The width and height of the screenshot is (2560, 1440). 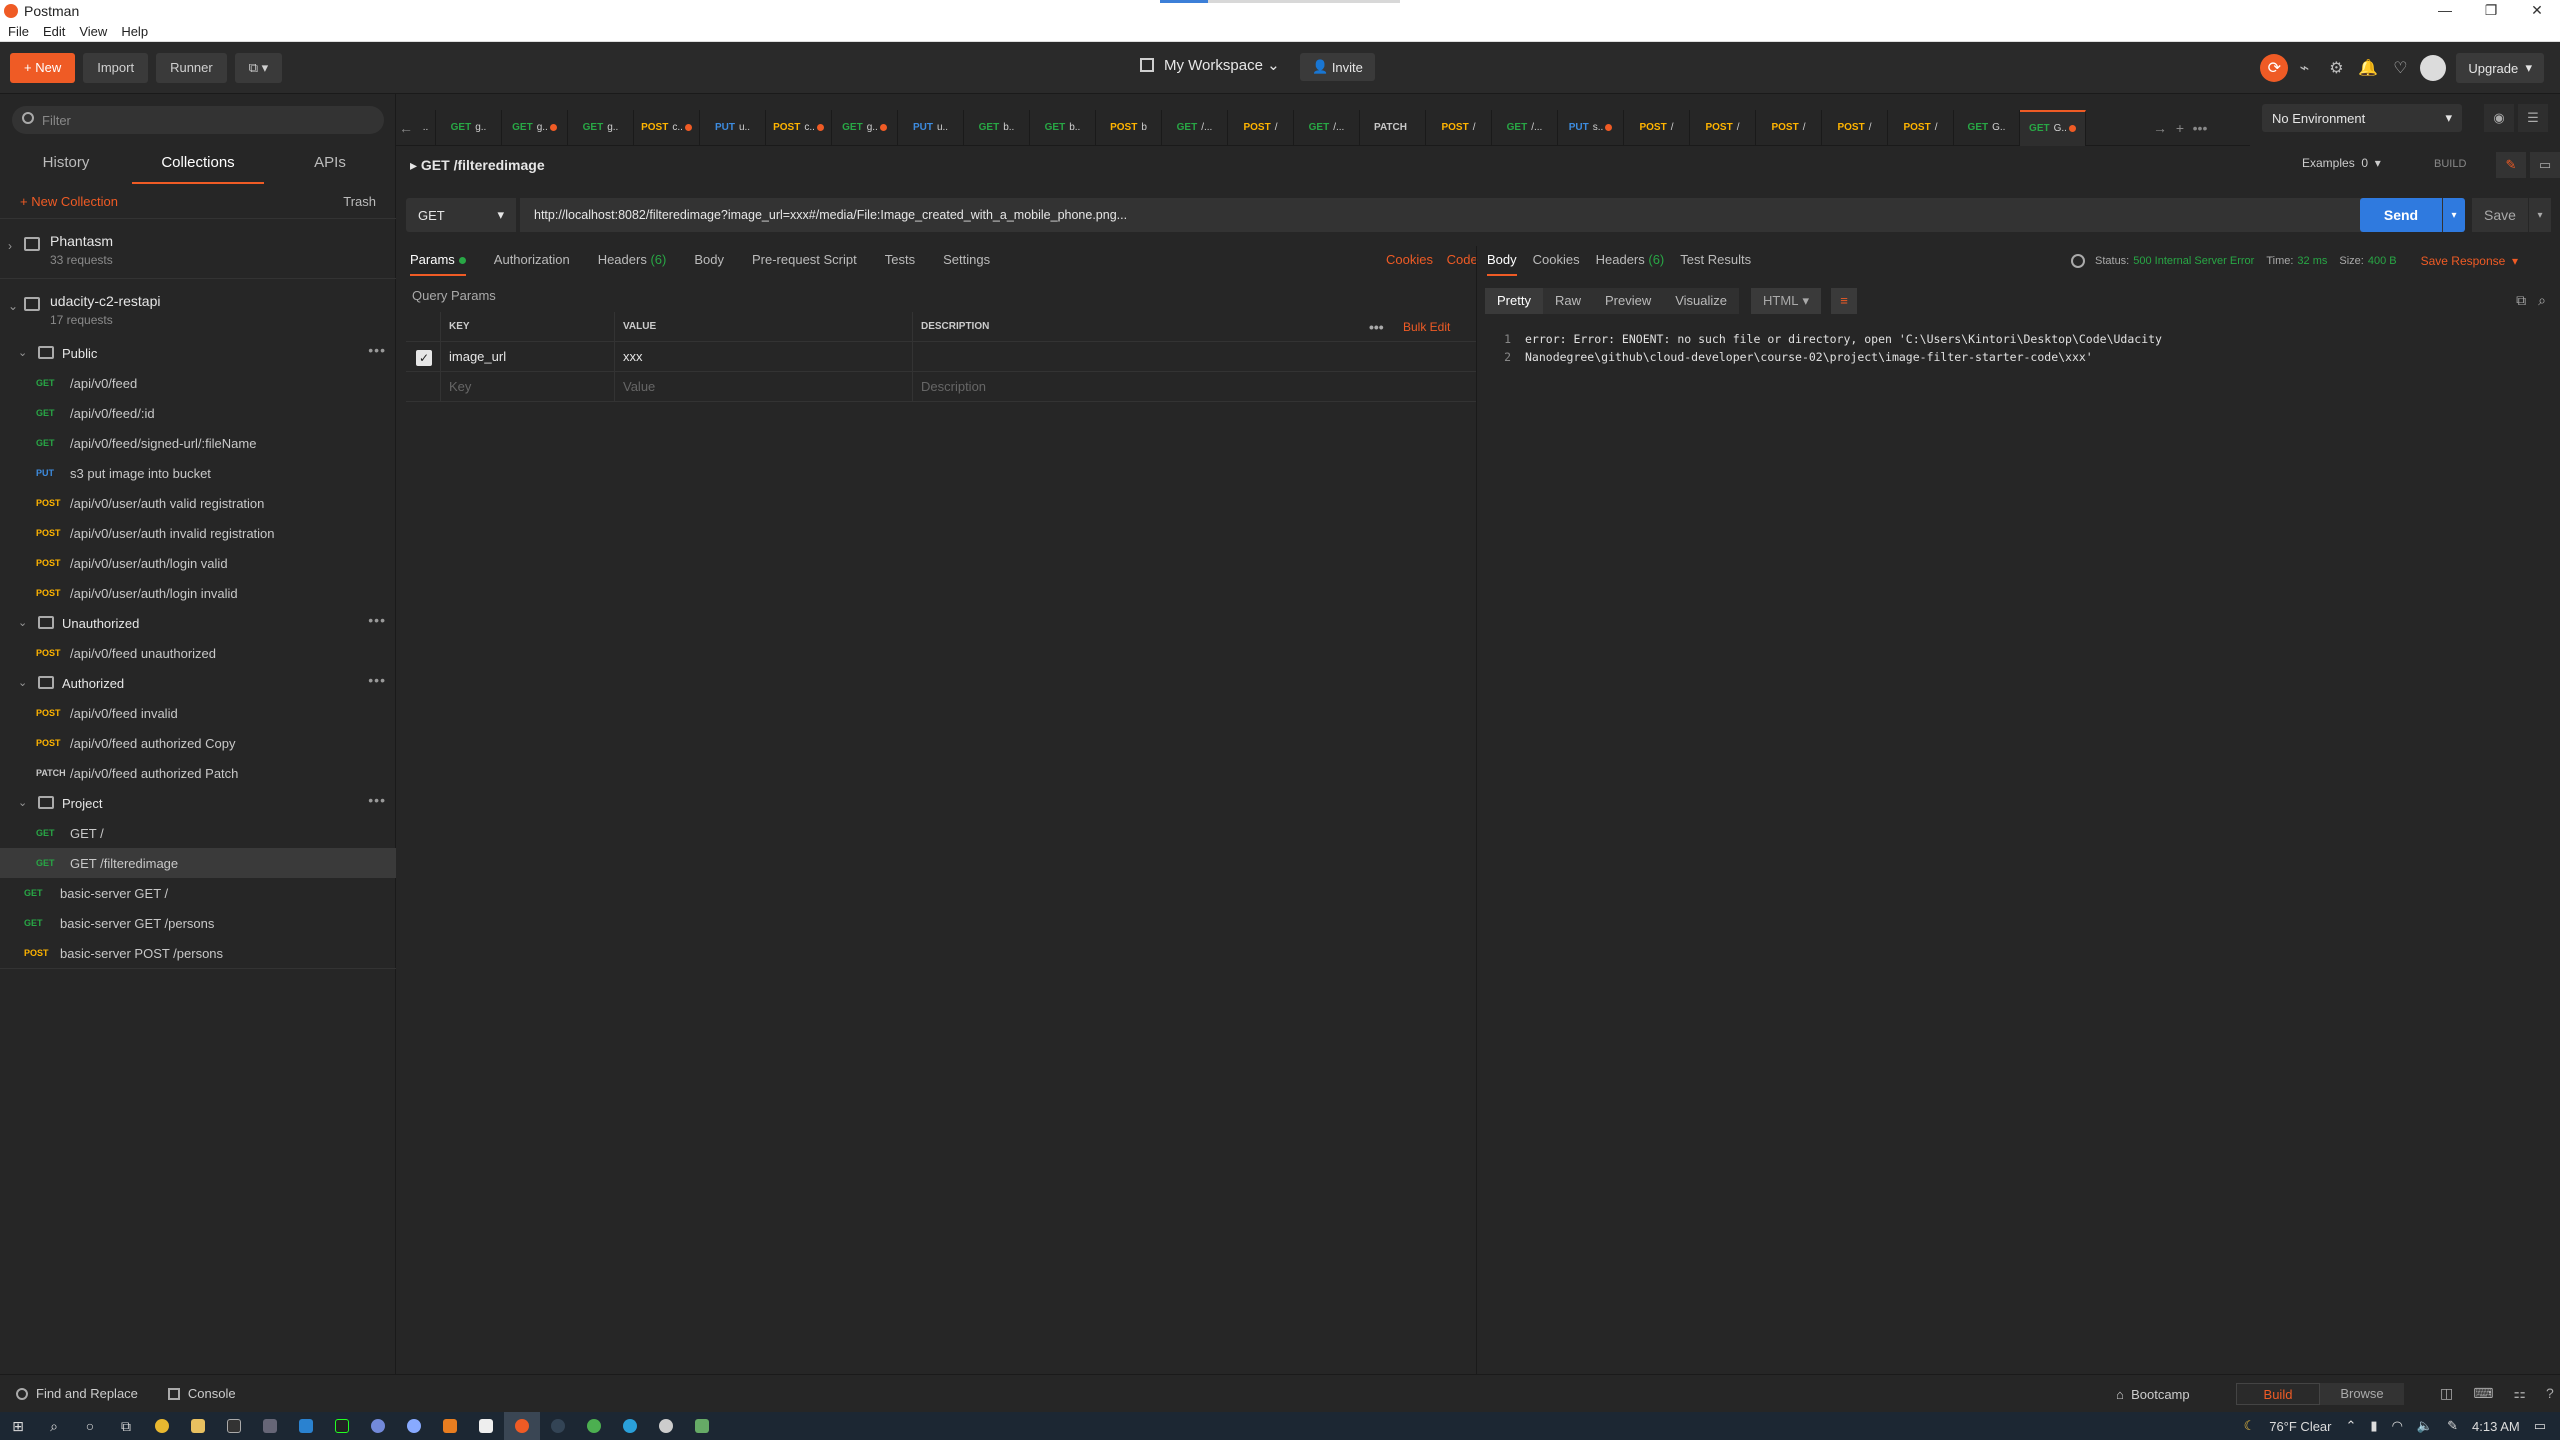 What do you see at coordinates (2540, 215) in the screenshot?
I see `save-options-button: ▾` at bounding box center [2540, 215].